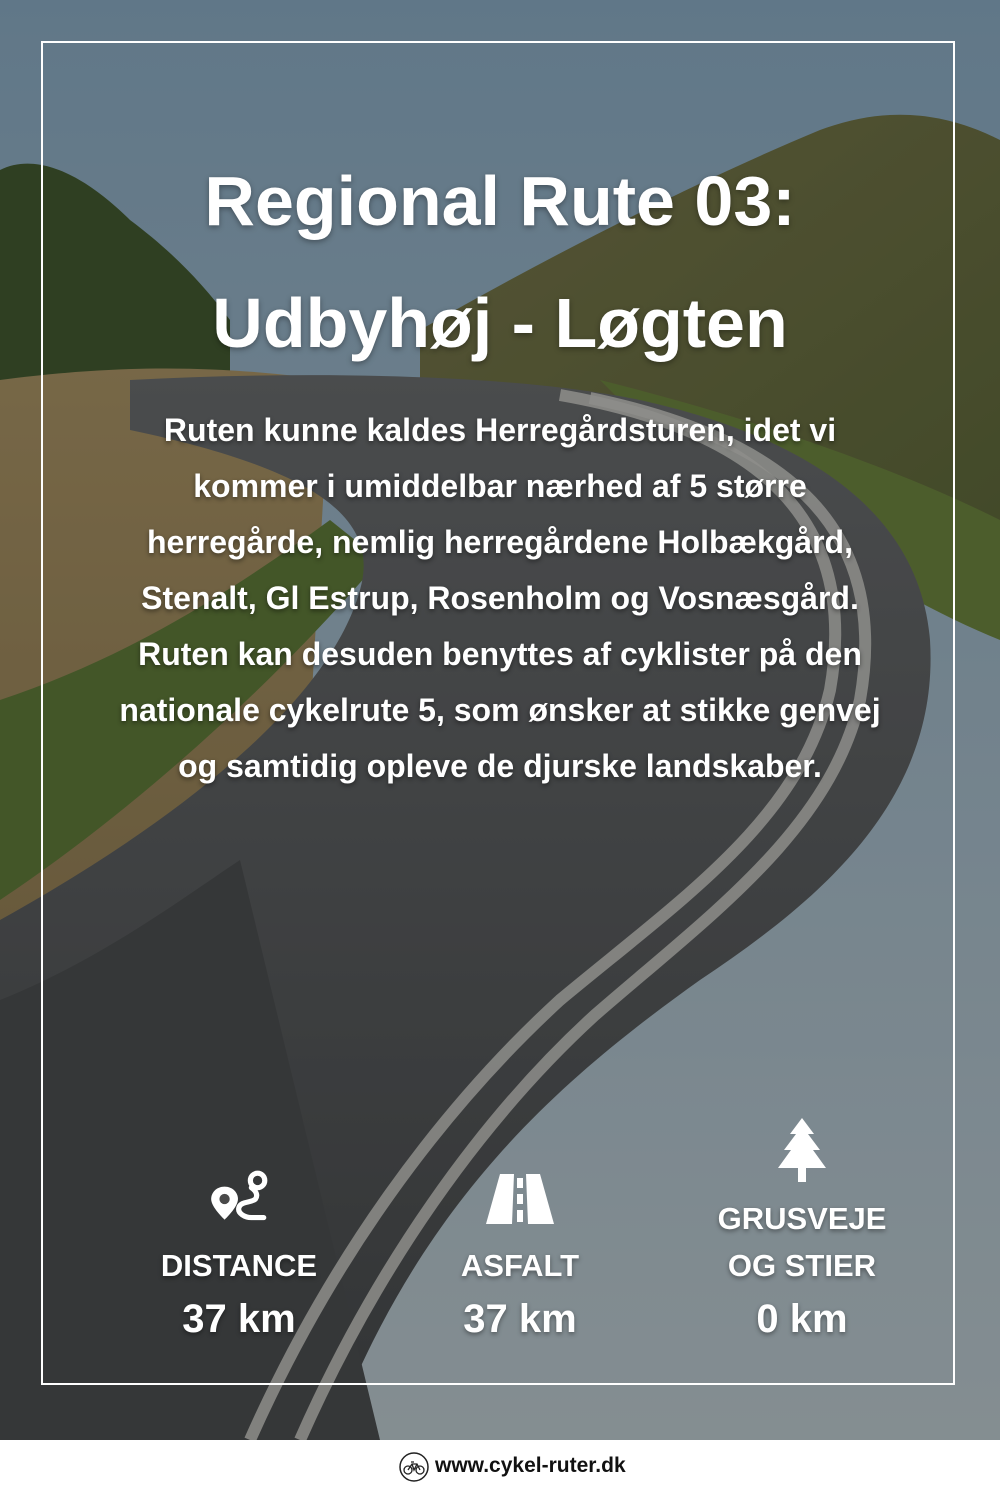 Image resolution: width=1000 pixels, height=1500 pixels. Describe the element at coordinates (520, 1319) in the screenshot. I see `stat-asphalt-value: 37 km` at that location.